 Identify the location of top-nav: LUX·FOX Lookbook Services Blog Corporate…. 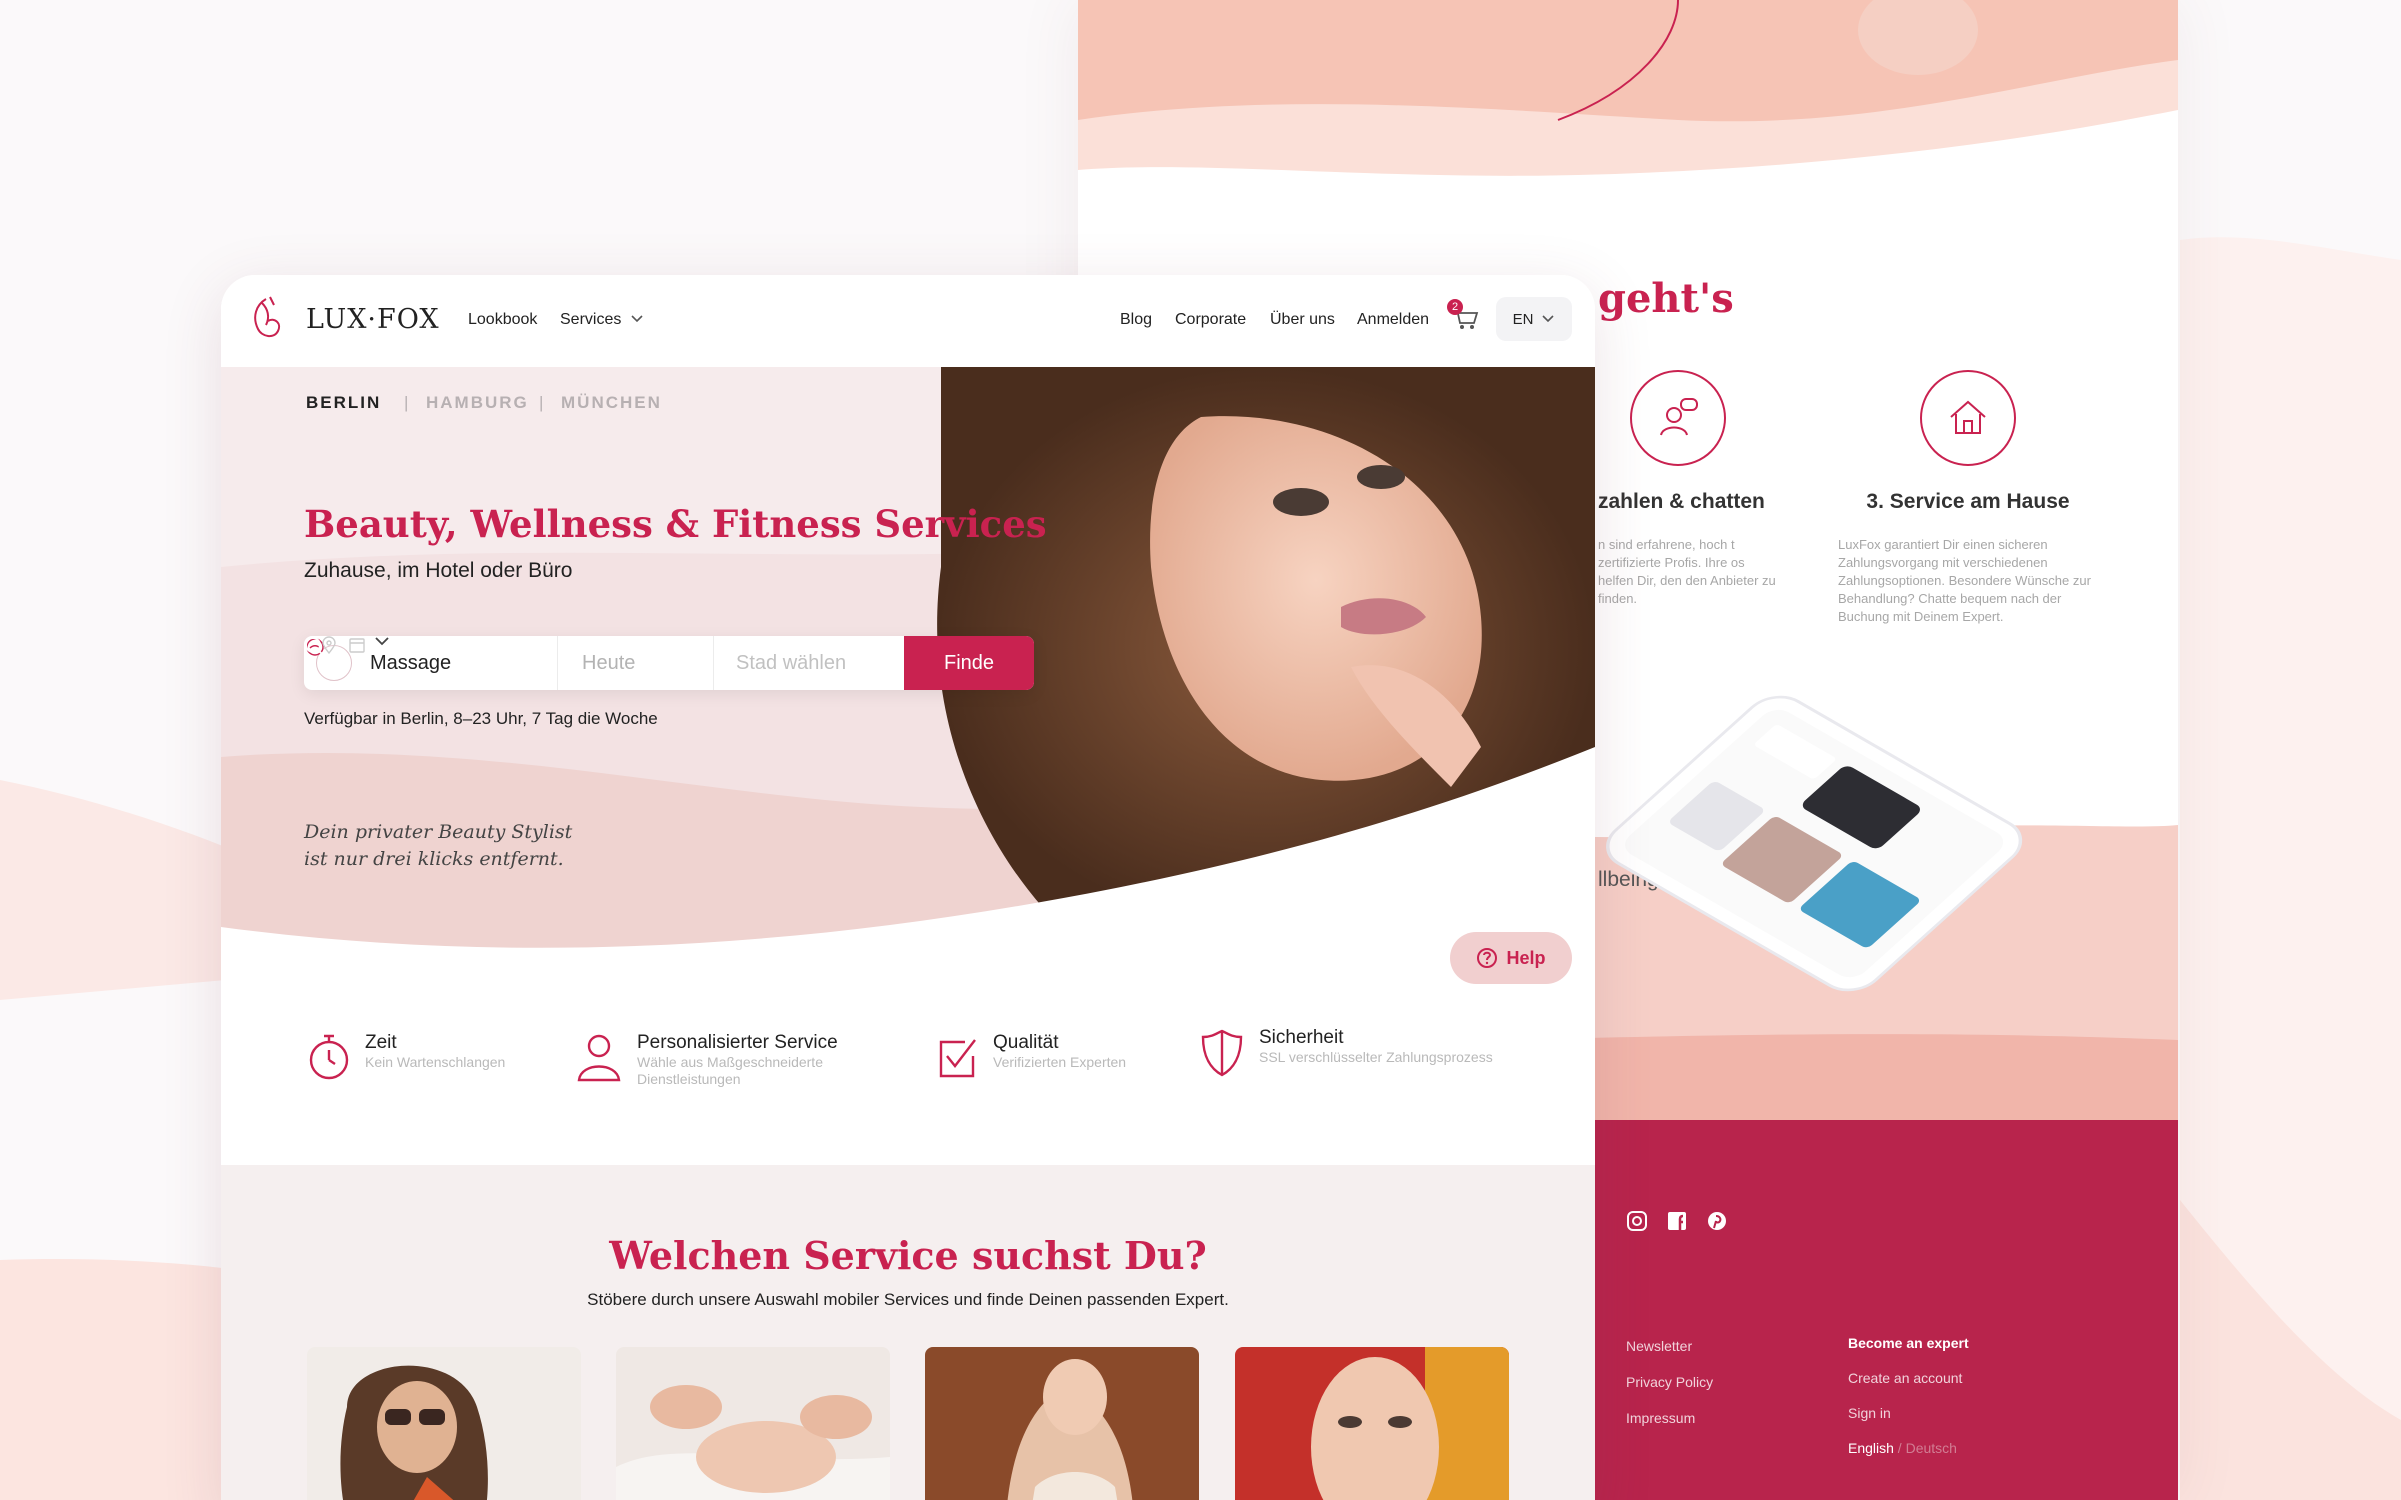
(908, 321).